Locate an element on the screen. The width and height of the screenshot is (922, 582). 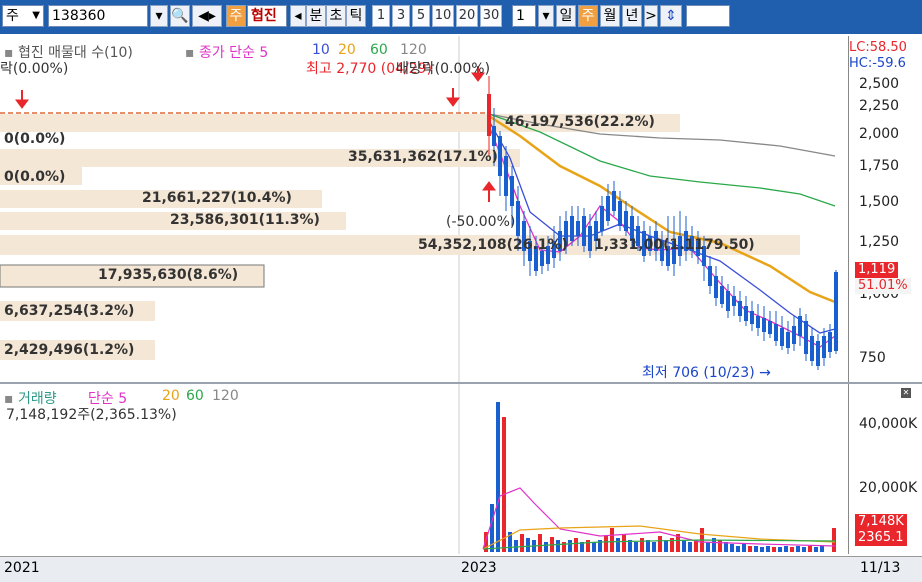
profile-label-6: 6,637,254(3.2%) is located at coordinates (69, 311).